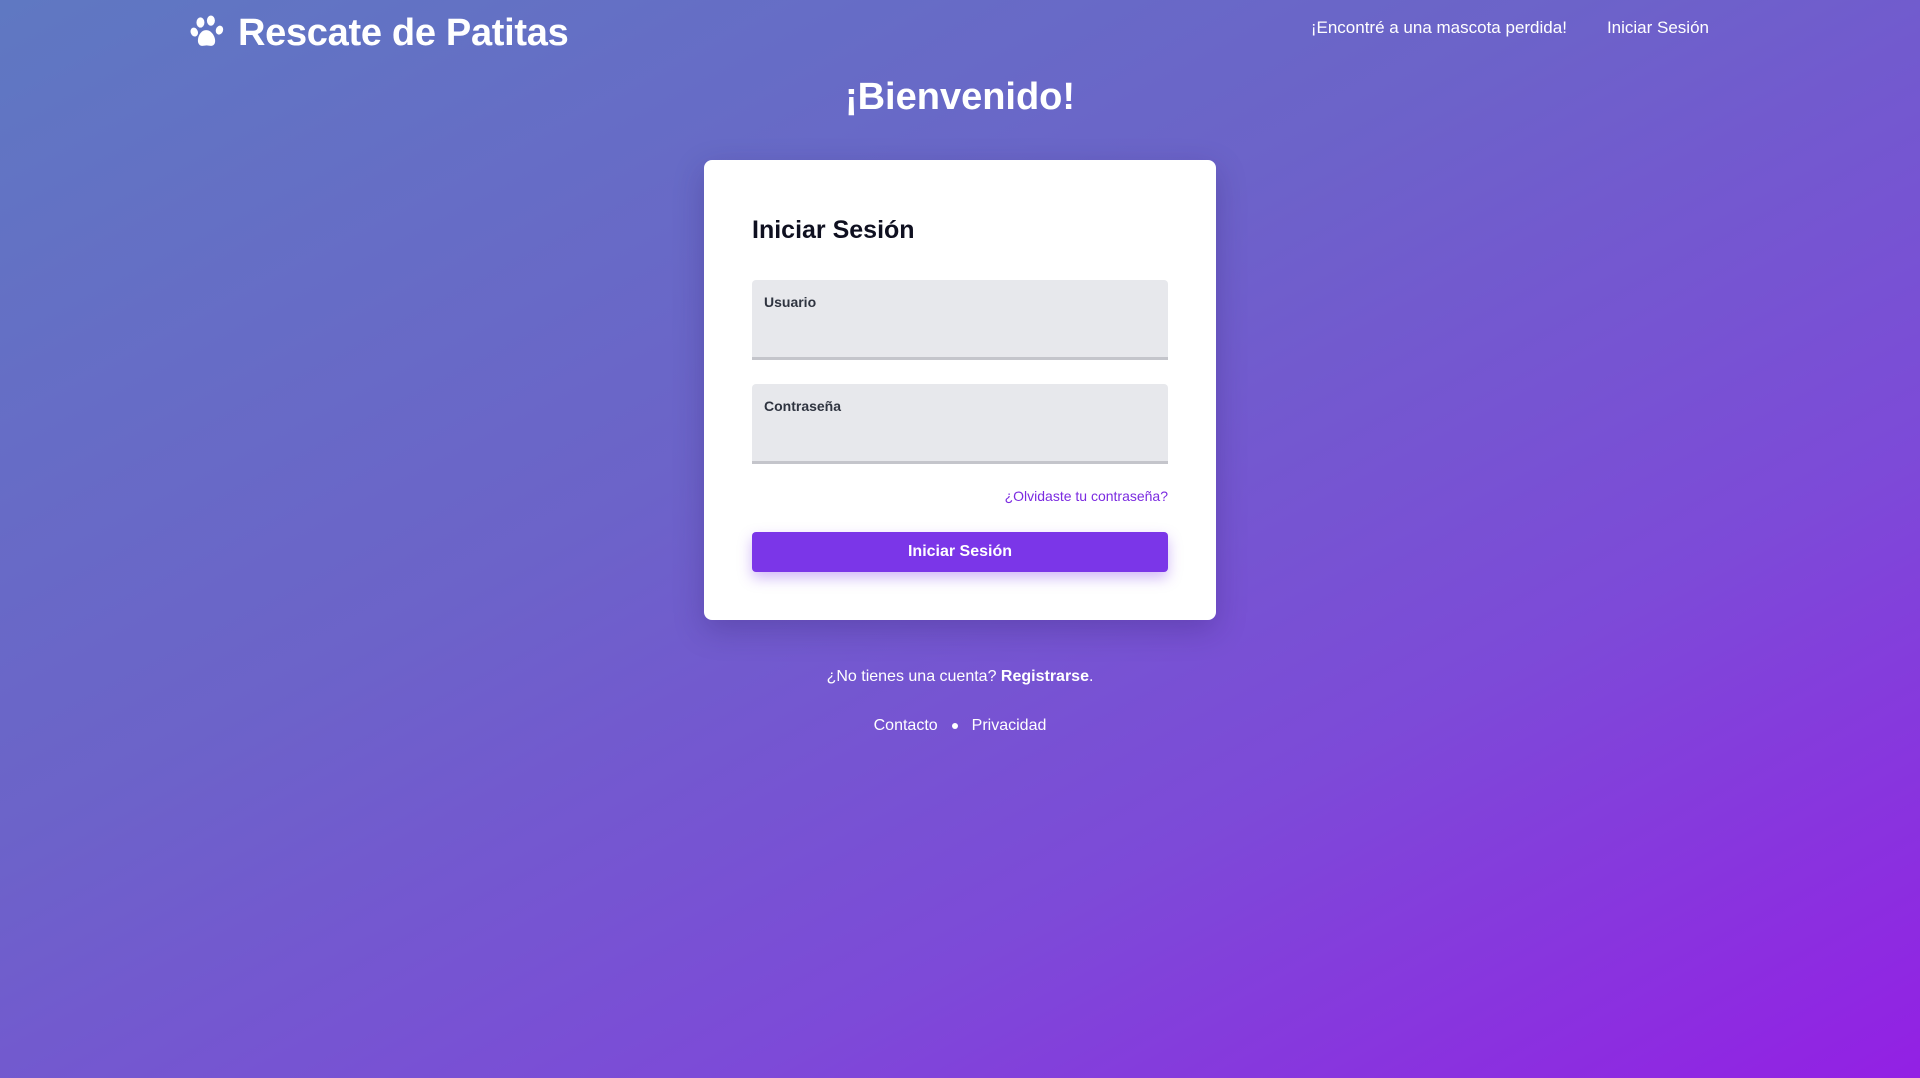 Image resolution: width=1920 pixels, height=1078 pixels. I want to click on nav-found-pet-link: ¡Encontré a una mascota perdida!, so click(1439, 28).